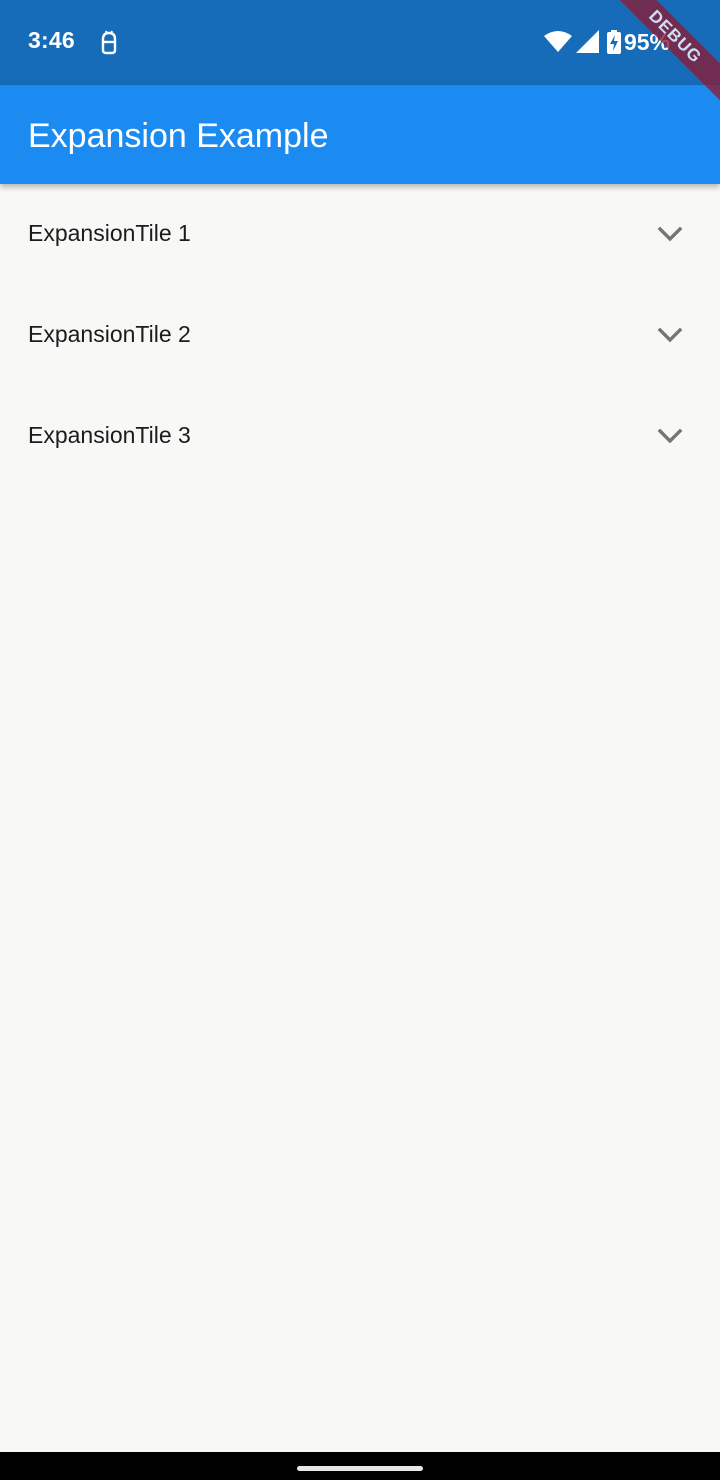 This screenshot has height=1480, width=720. I want to click on home-indicator, so click(360, 1468).